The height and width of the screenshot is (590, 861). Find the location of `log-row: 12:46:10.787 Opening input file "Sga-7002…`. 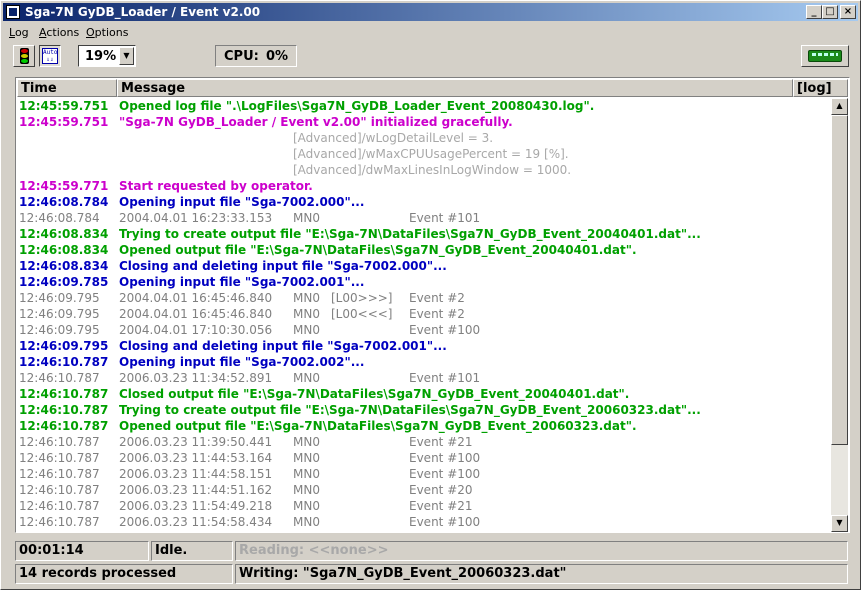

log-row: 12:46:10.787 Opening input file "Sga-7002… is located at coordinates (424, 362).